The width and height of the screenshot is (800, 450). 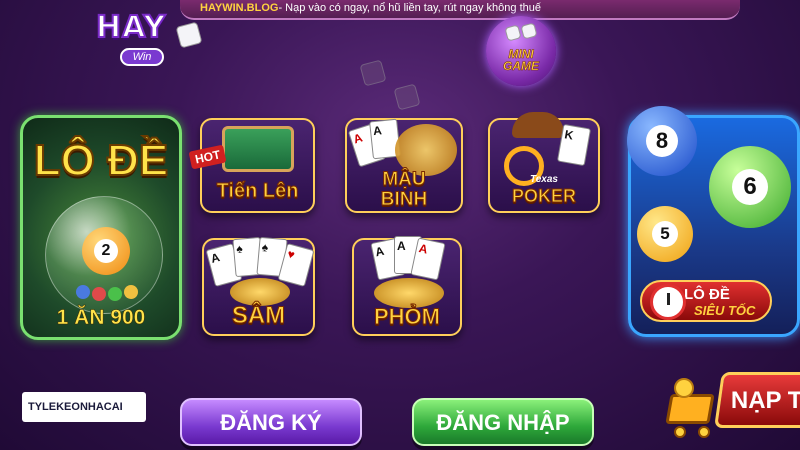 I want to click on login-button: ĐĂNG NHẬP, so click(x=503, y=422).